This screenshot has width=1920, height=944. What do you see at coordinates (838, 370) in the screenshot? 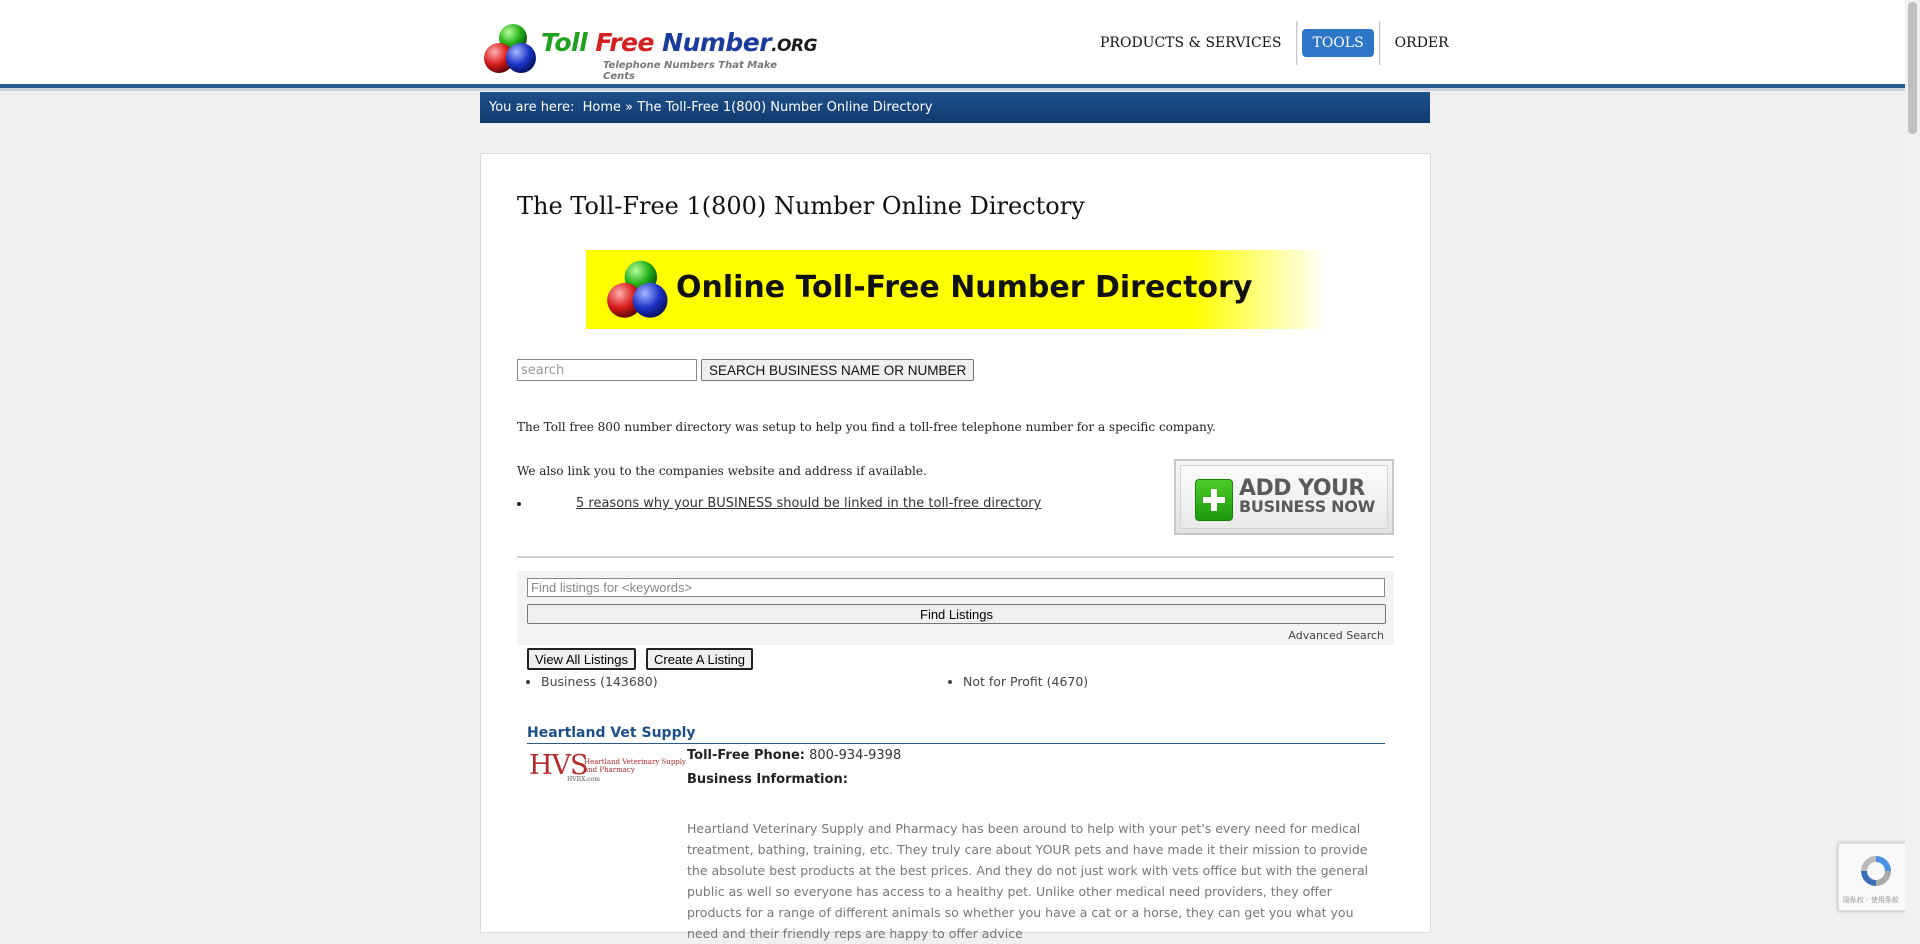
I see `search-button: SEARCH BUSINESS NAME OR NUMBER` at bounding box center [838, 370].